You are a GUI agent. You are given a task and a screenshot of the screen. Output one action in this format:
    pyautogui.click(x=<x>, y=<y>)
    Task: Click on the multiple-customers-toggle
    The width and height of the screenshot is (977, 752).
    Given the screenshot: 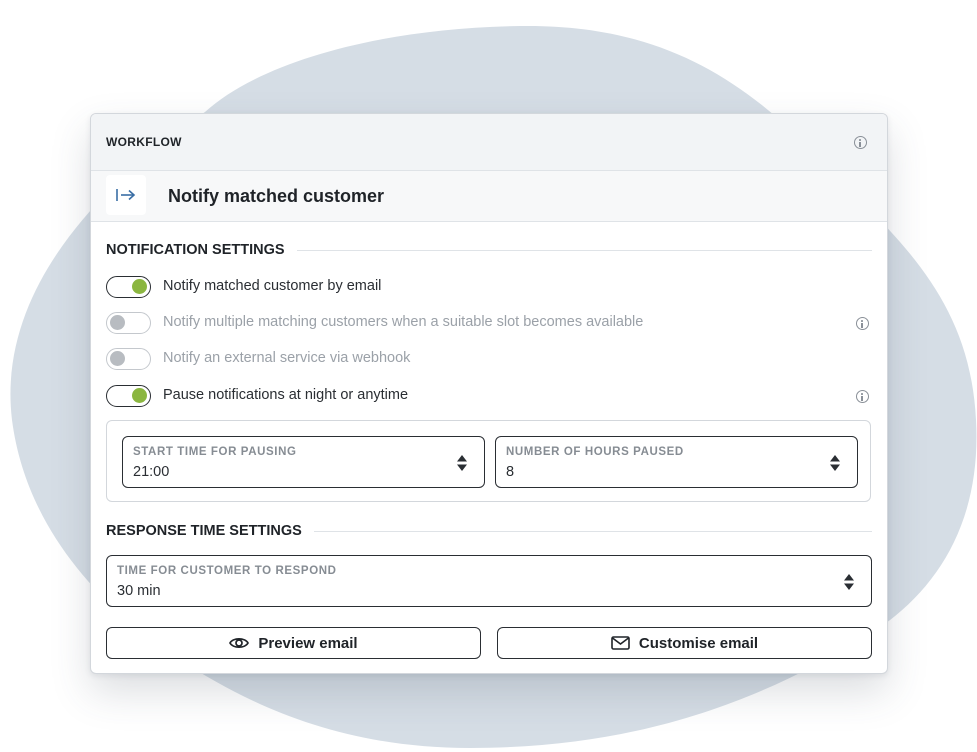 What is the action you would take?
    pyautogui.click(x=128, y=323)
    